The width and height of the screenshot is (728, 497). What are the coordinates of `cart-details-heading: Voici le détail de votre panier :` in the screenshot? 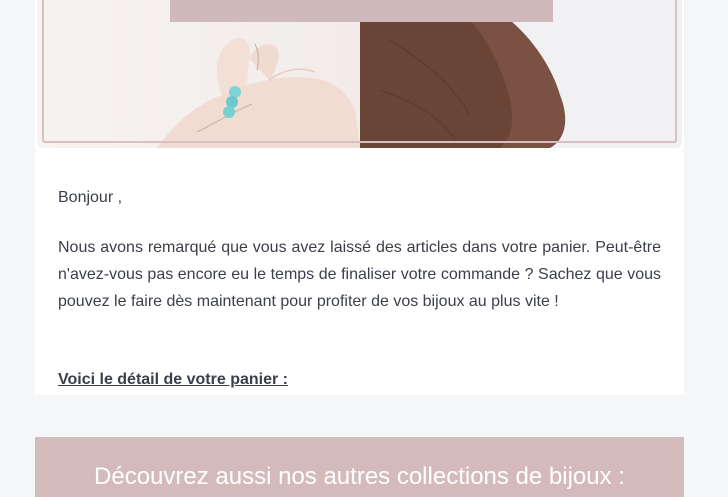 It's located at (173, 379).